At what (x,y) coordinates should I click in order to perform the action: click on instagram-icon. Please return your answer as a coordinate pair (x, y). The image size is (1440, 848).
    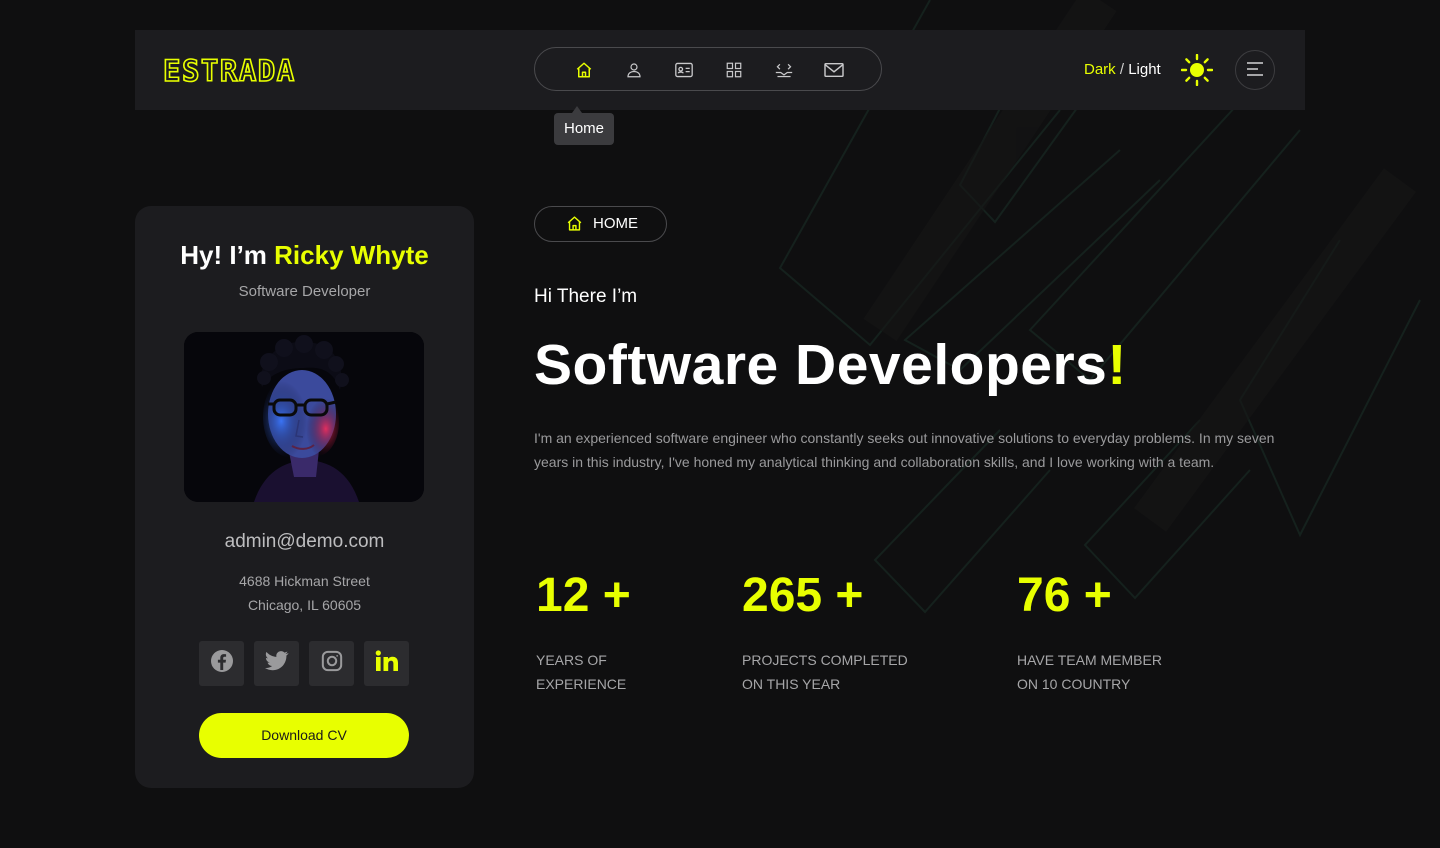
    Looking at the image, I should click on (332, 663).